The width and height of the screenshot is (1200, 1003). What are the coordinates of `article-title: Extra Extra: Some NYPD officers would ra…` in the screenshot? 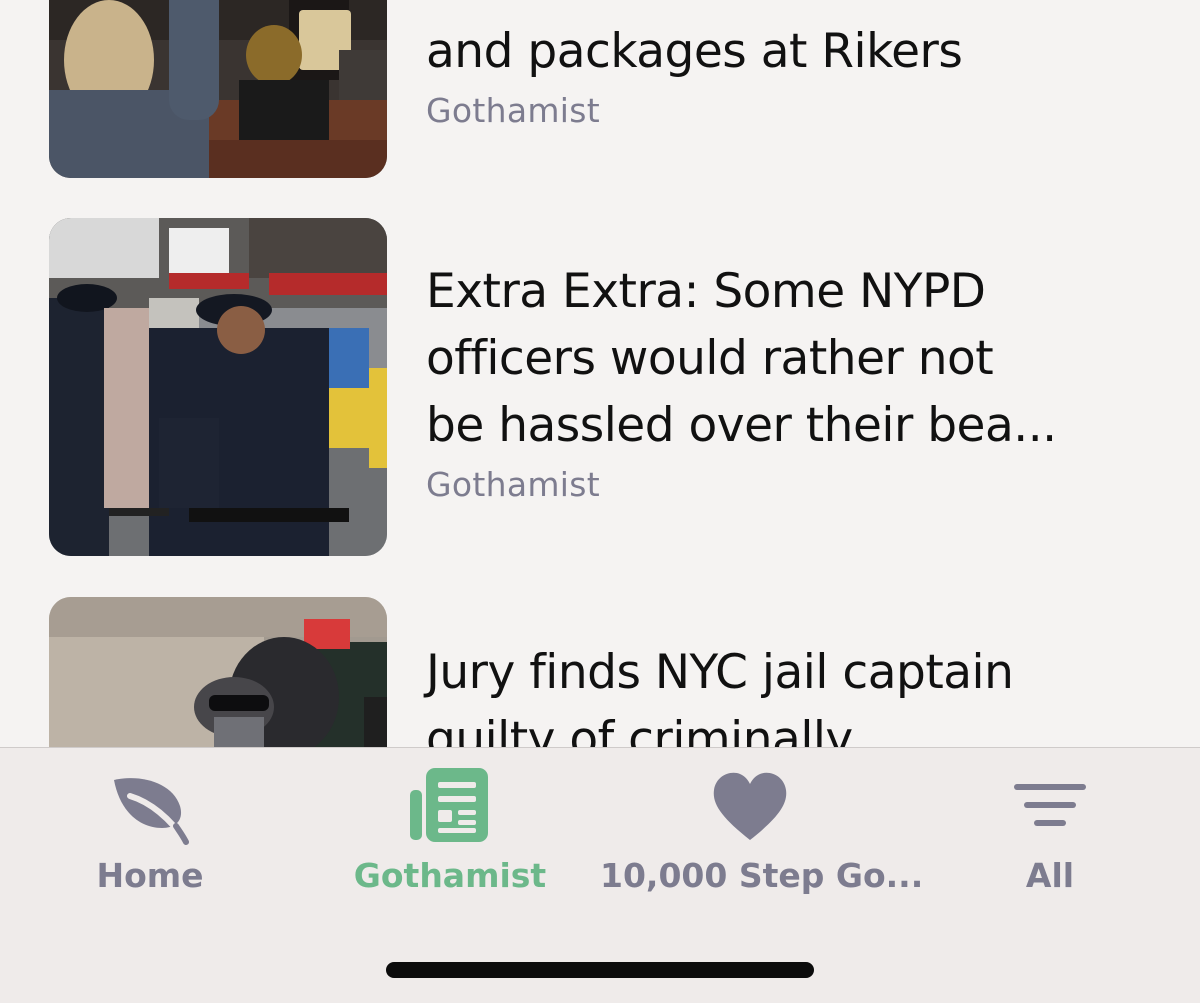 It's located at (776, 358).